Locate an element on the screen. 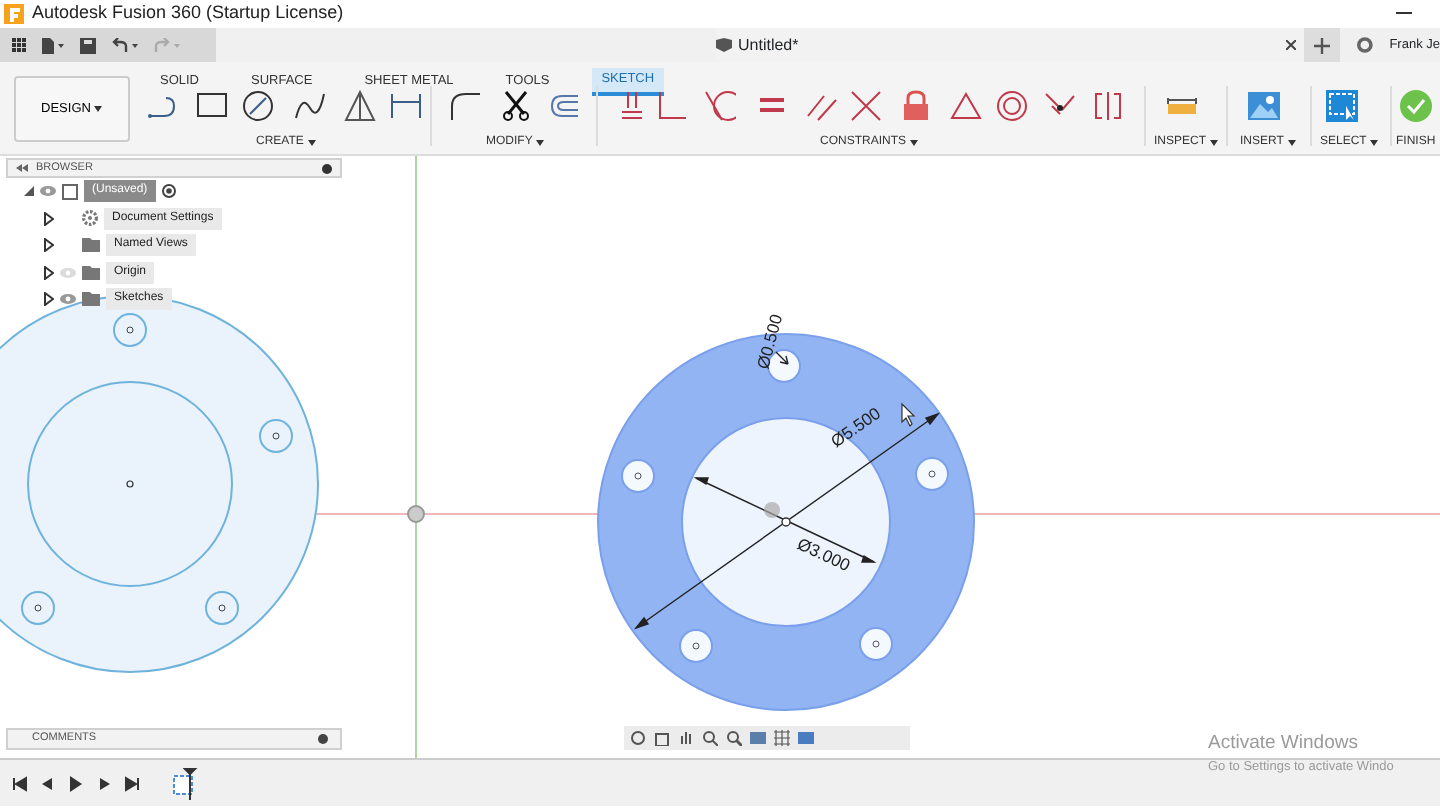  spline-icon is located at coordinates (310, 106).